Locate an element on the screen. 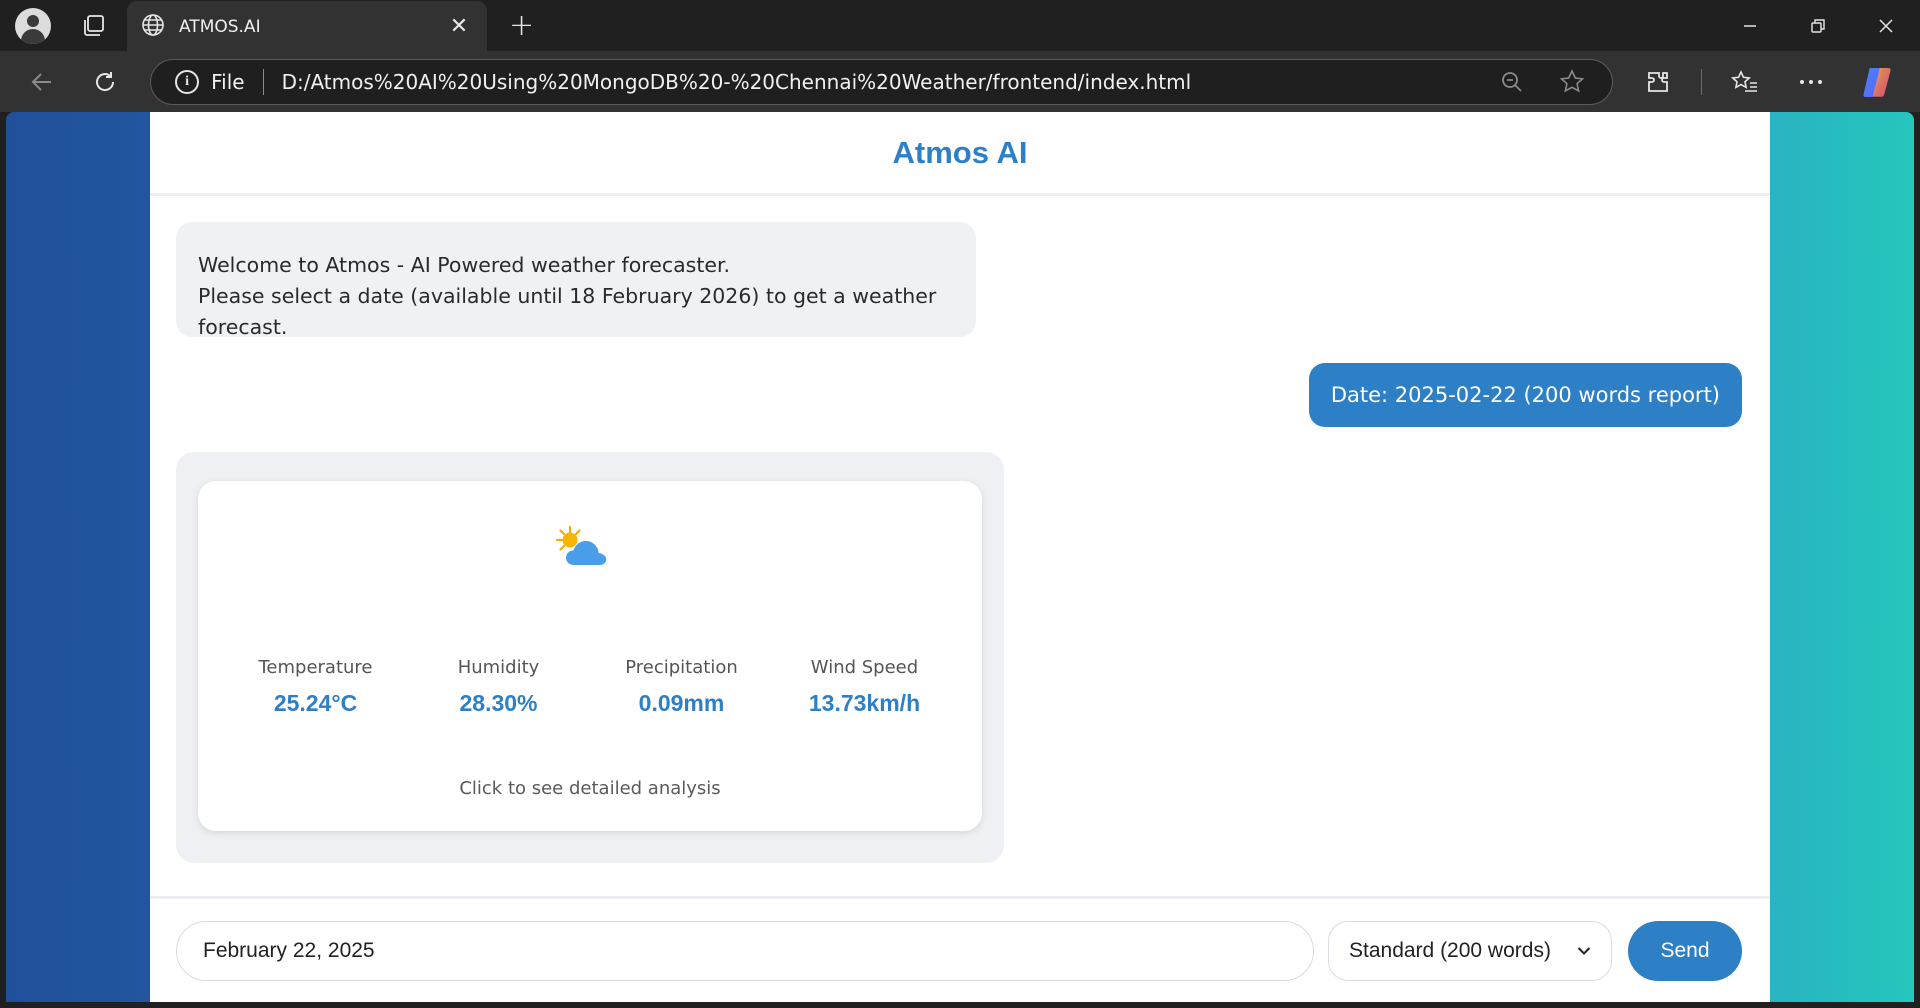 The height and width of the screenshot is (1008, 1920). app-header: Atmos AI is located at coordinates (960, 154).